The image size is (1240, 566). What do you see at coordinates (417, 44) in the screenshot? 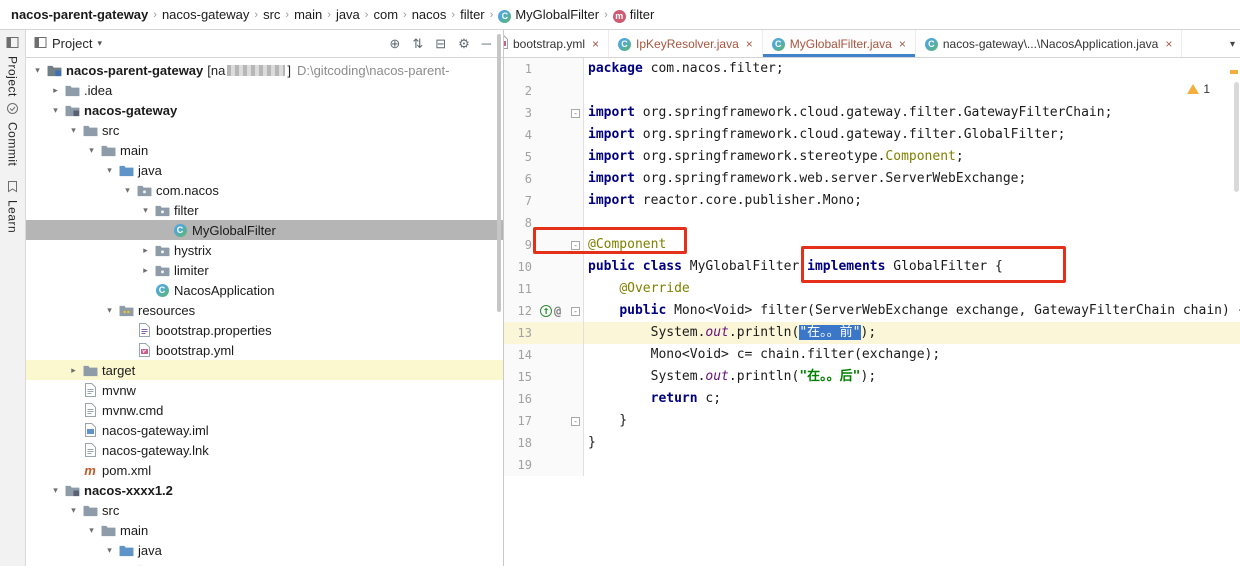
I see `expand-collapse-icon: ⇅` at bounding box center [417, 44].